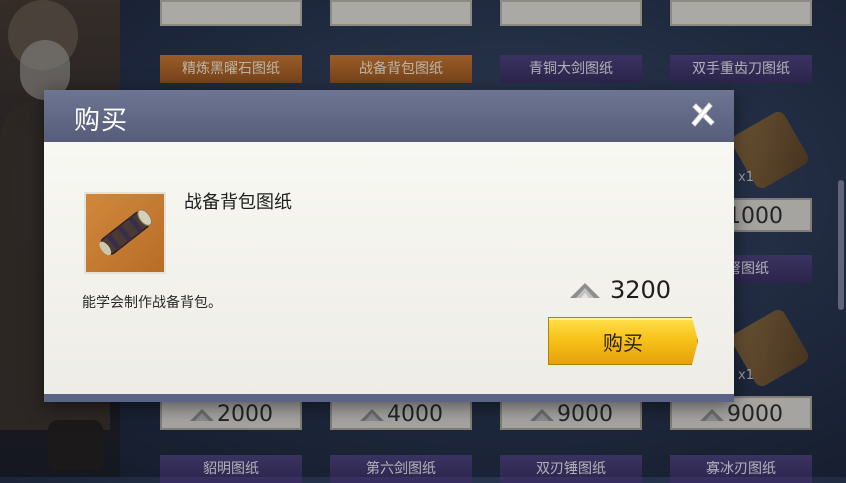 This screenshot has width=846, height=483. What do you see at coordinates (641, 290) in the screenshot?
I see `price-value: 3200` at bounding box center [641, 290].